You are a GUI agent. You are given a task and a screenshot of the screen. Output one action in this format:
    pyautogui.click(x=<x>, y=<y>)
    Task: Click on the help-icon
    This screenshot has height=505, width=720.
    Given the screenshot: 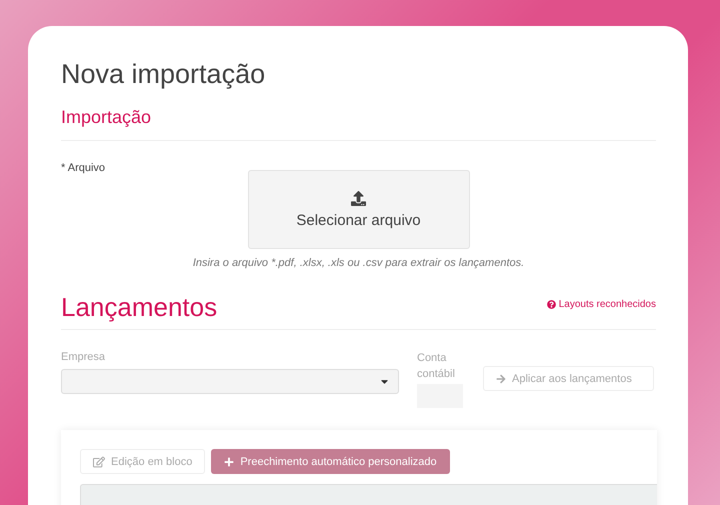 What is the action you would take?
    pyautogui.click(x=551, y=304)
    